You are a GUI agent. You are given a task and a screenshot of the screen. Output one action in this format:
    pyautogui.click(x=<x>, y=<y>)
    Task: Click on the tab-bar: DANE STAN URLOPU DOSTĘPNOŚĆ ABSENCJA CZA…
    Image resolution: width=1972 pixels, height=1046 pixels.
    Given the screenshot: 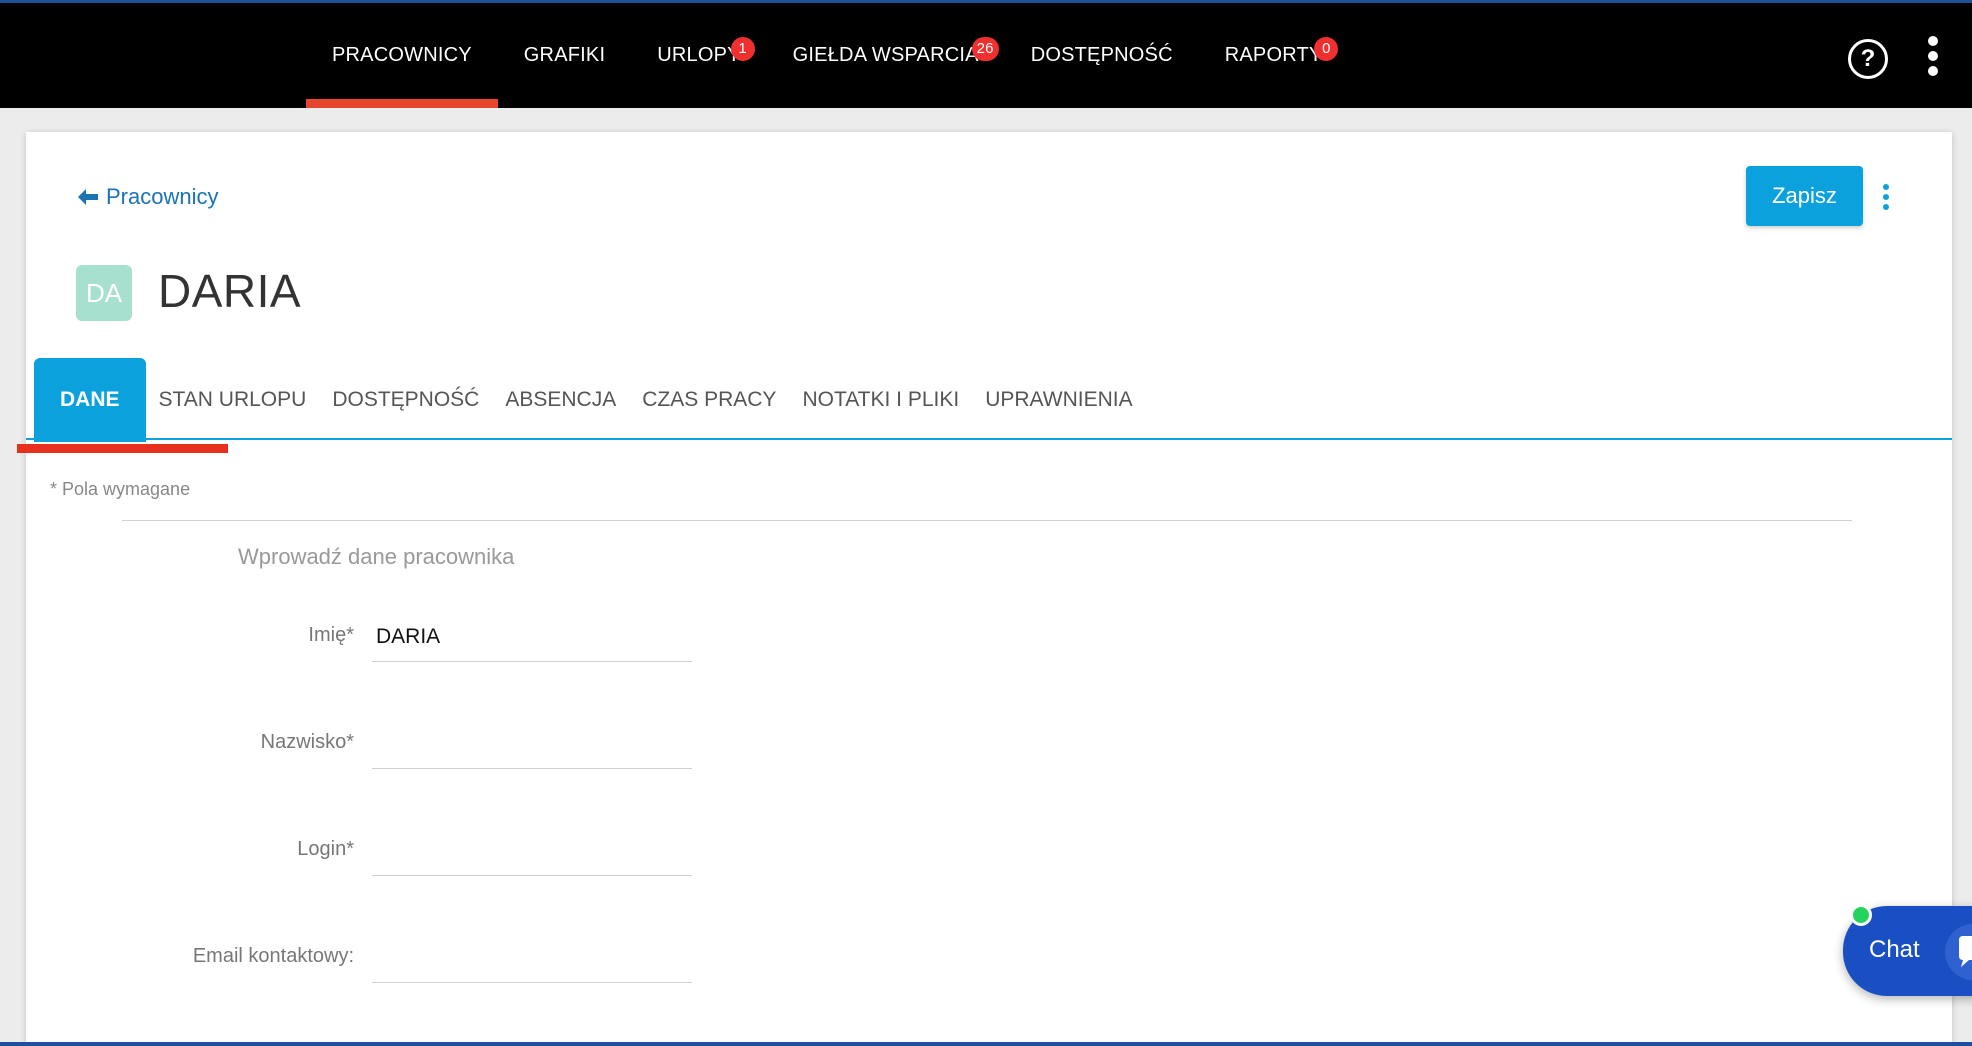 What is the action you would take?
    pyautogui.click(x=590, y=399)
    